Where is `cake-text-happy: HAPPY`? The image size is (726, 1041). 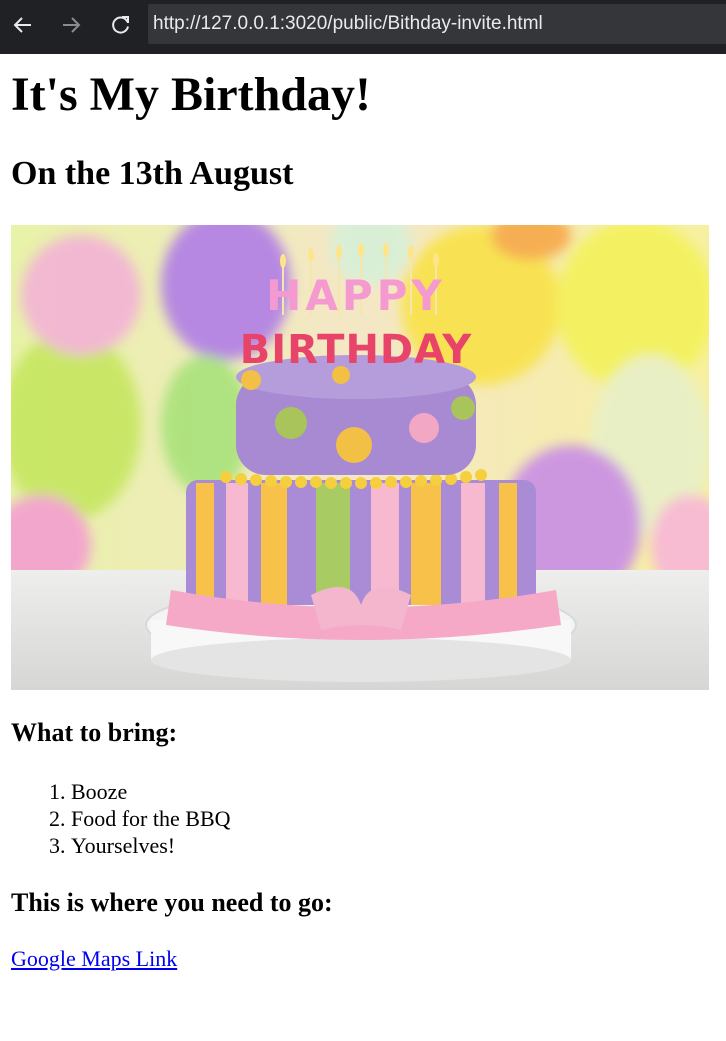 cake-text-happy: HAPPY is located at coordinates (356, 295).